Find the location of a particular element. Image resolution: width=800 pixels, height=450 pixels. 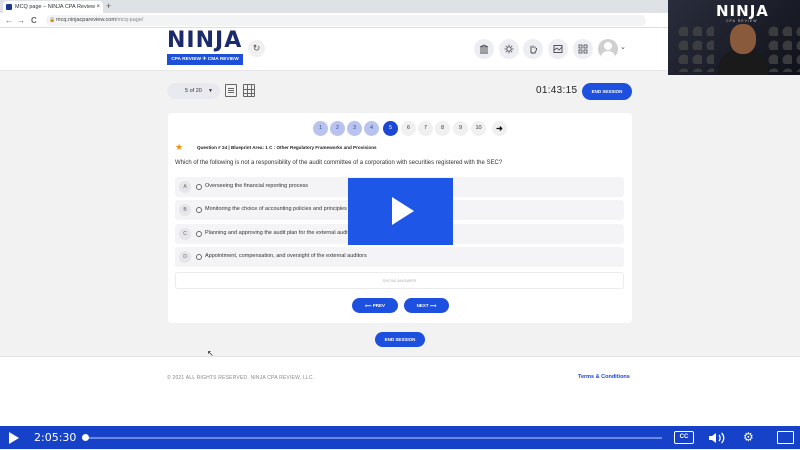

webcam-brand: NINJA is located at coordinates (742, 11).